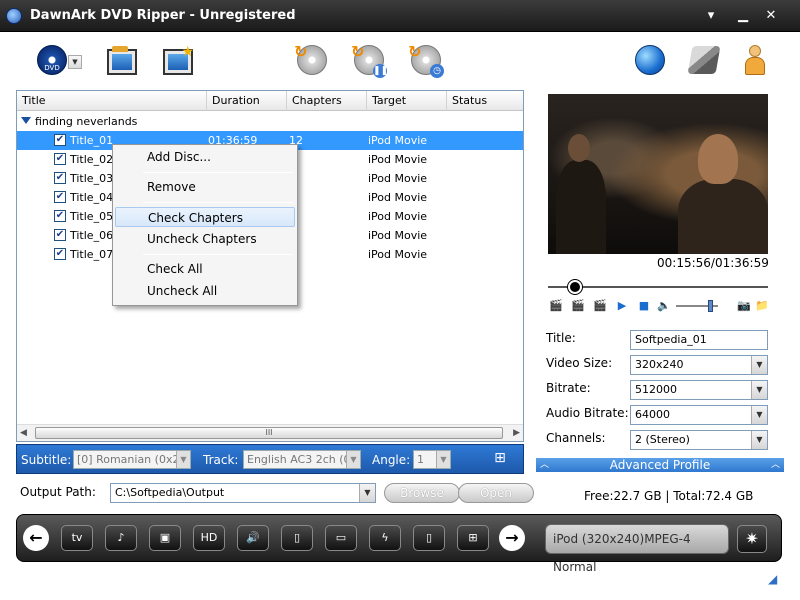  What do you see at coordinates (762, 306) in the screenshot?
I see `snapshot-folder-icon: 📁` at bounding box center [762, 306].